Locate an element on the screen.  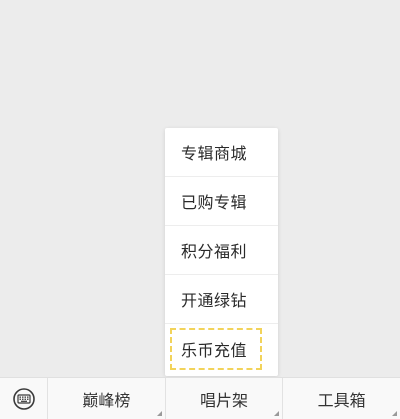
menu-item-purchased-albums: 已购专辑 is located at coordinates (221, 201).